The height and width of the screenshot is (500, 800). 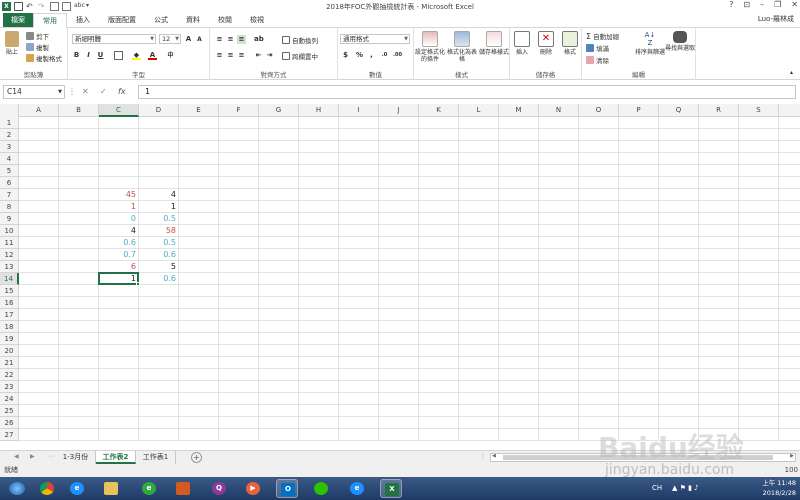 I want to click on taskbar-media: ▶, so click(x=253, y=488).